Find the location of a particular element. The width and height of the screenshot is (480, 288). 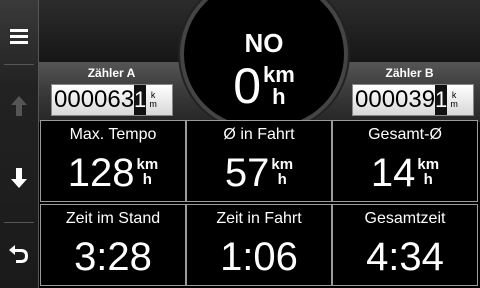

current-speed-unit: km h is located at coordinates (279, 85).